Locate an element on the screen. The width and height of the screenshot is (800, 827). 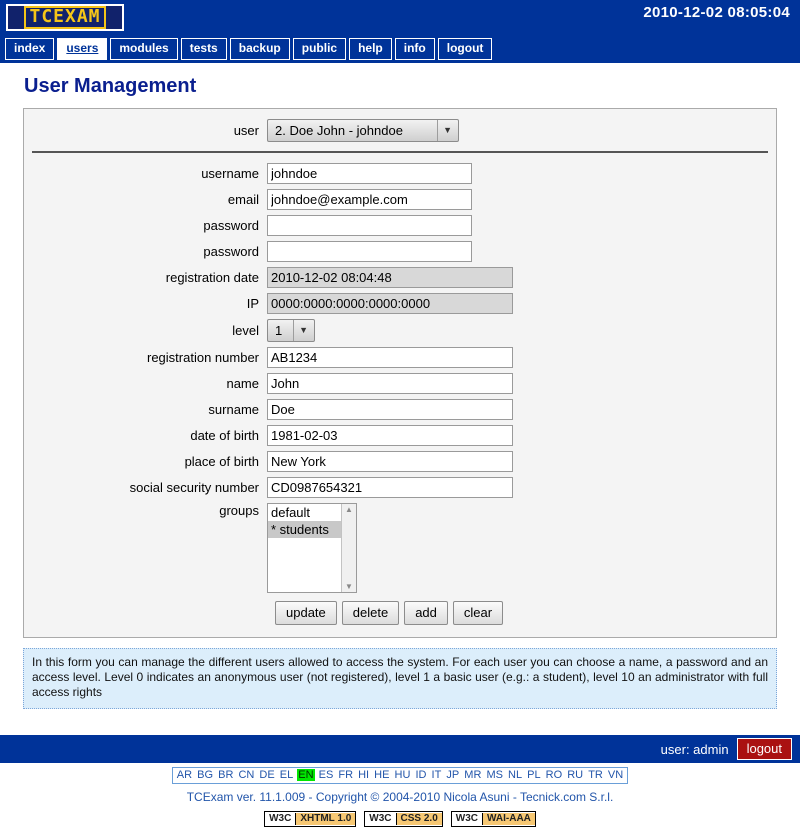
form-row-email: email is located at coordinates (400, 199).